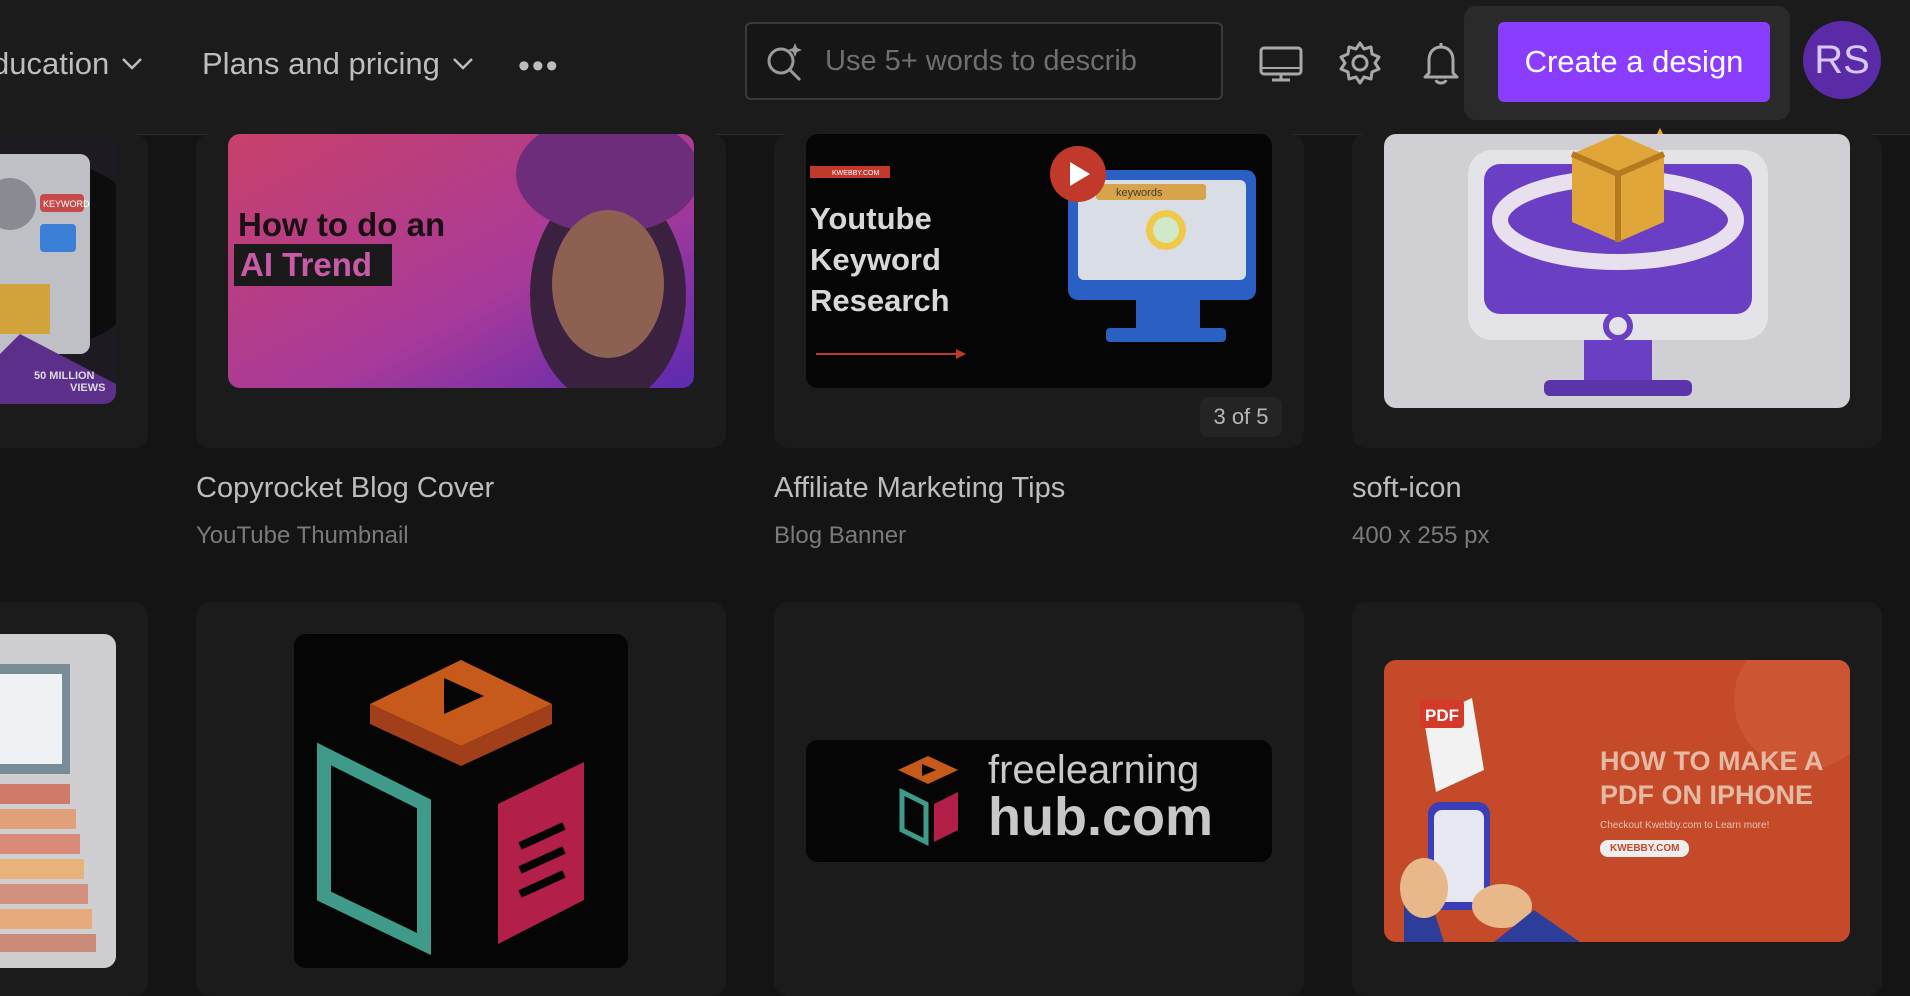 Image resolution: width=1910 pixels, height=996 pixels. I want to click on nav-plans-and-pricing: Plans and pricing, so click(338, 64).